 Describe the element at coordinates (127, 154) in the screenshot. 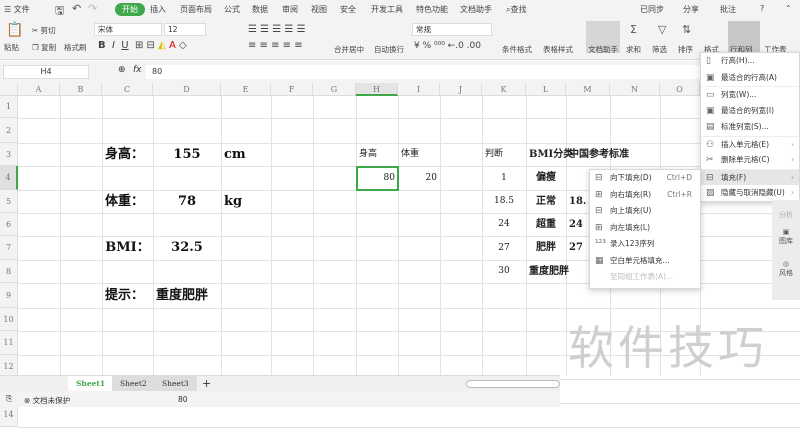

I see `cell-C3: 身高：` at that location.